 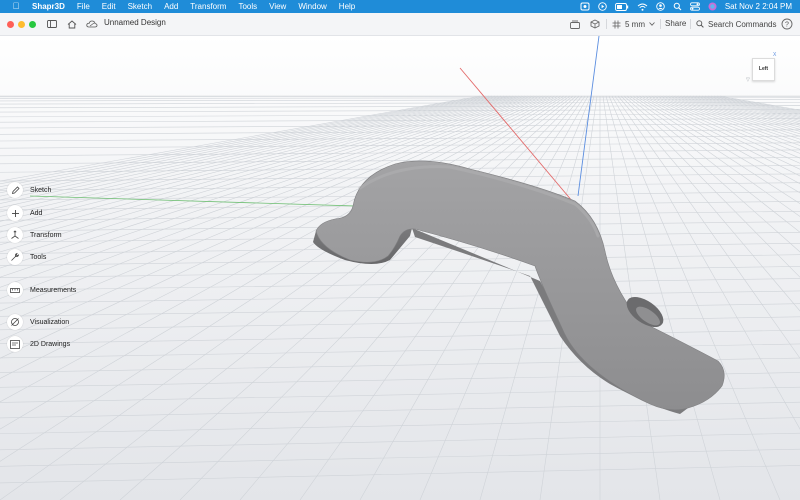 What do you see at coordinates (675, 24) in the screenshot?
I see `share-button: Share` at bounding box center [675, 24].